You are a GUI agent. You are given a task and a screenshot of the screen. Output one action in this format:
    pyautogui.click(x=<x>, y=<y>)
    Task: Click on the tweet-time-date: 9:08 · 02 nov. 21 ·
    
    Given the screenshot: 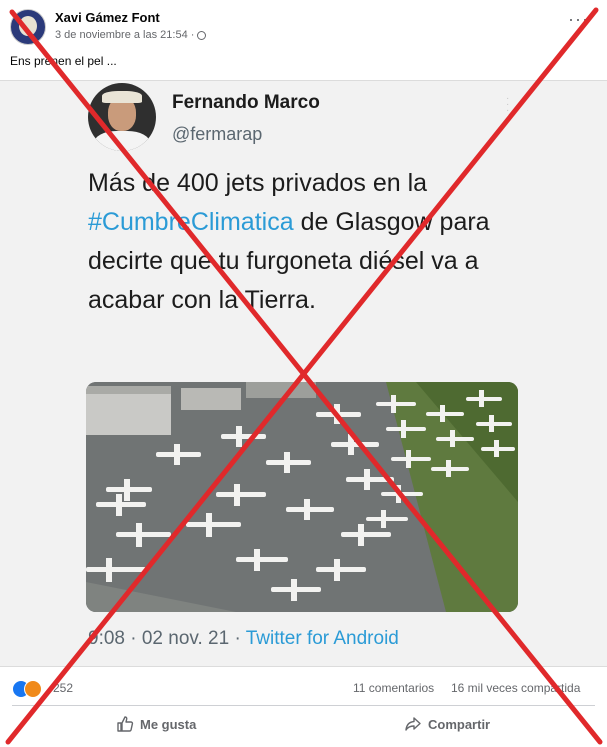 What is the action you would take?
    pyautogui.click(x=167, y=638)
    